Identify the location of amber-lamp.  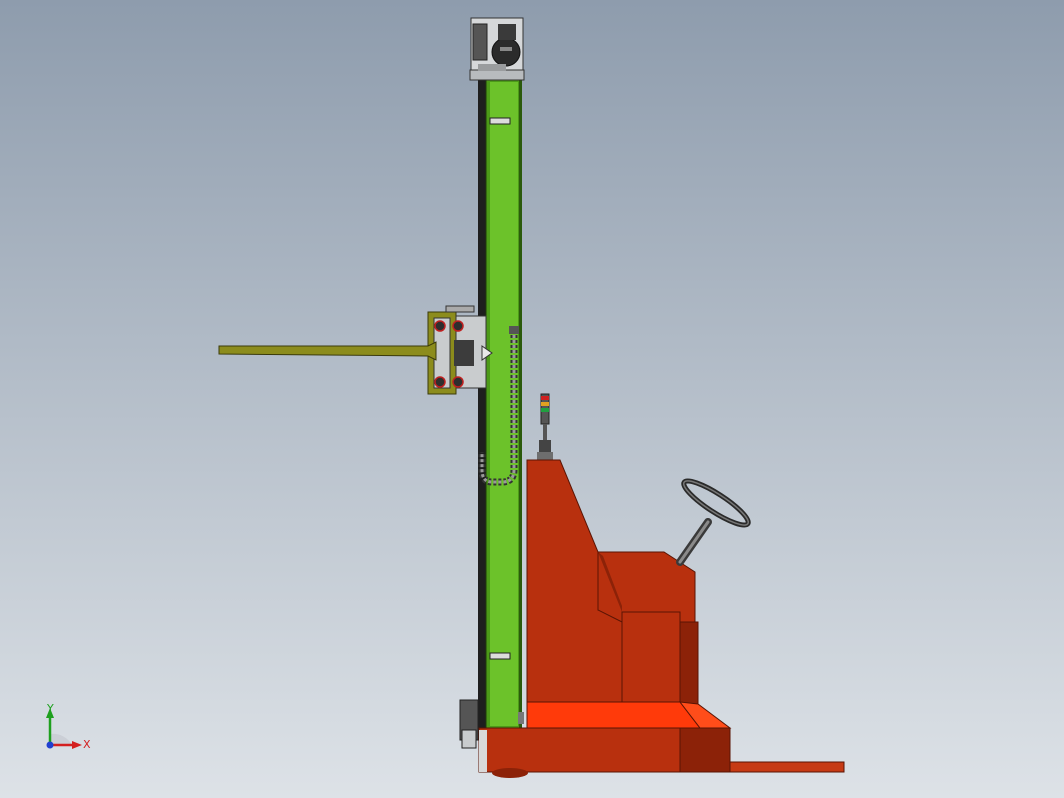
(545, 404).